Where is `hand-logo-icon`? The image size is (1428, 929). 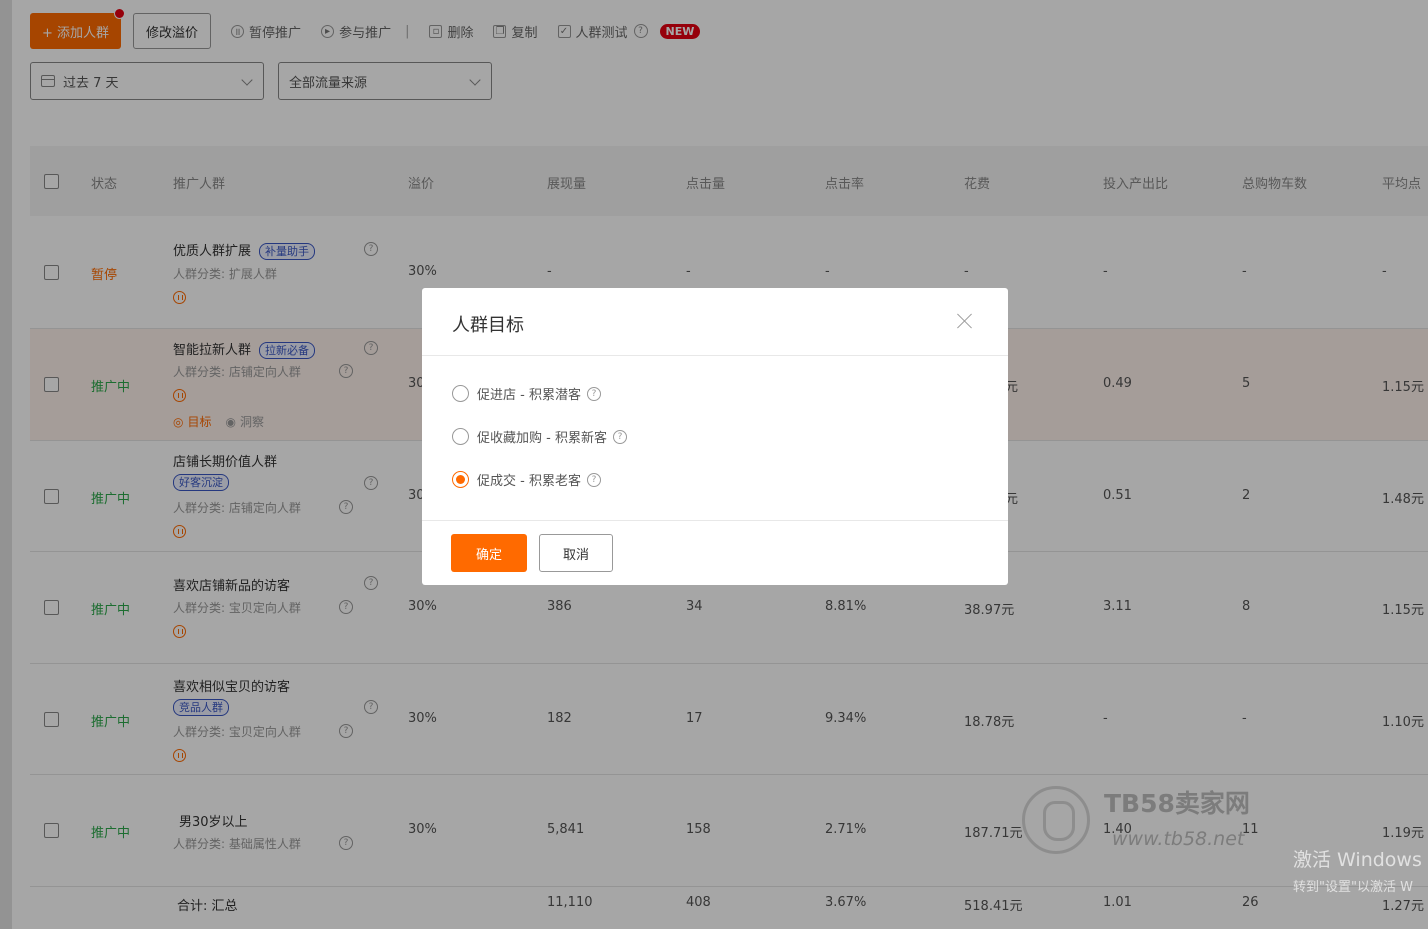 hand-logo-icon is located at coordinates (1056, 820).